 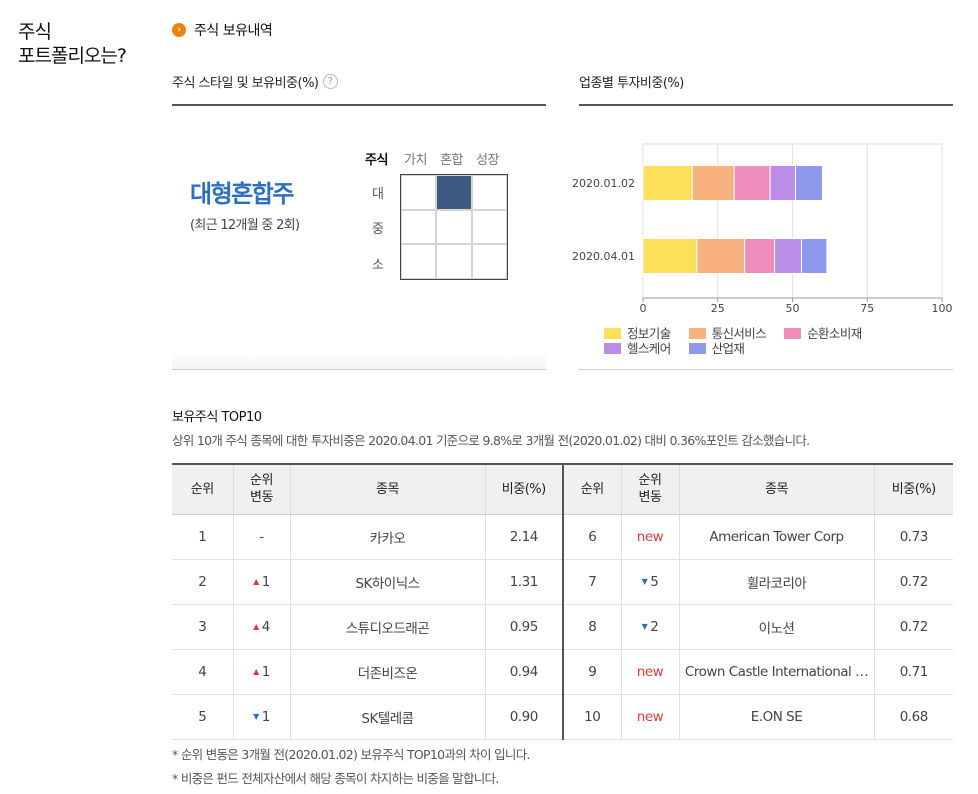 I want to click on legend-label: 산업재, so click(x=728, y=348).